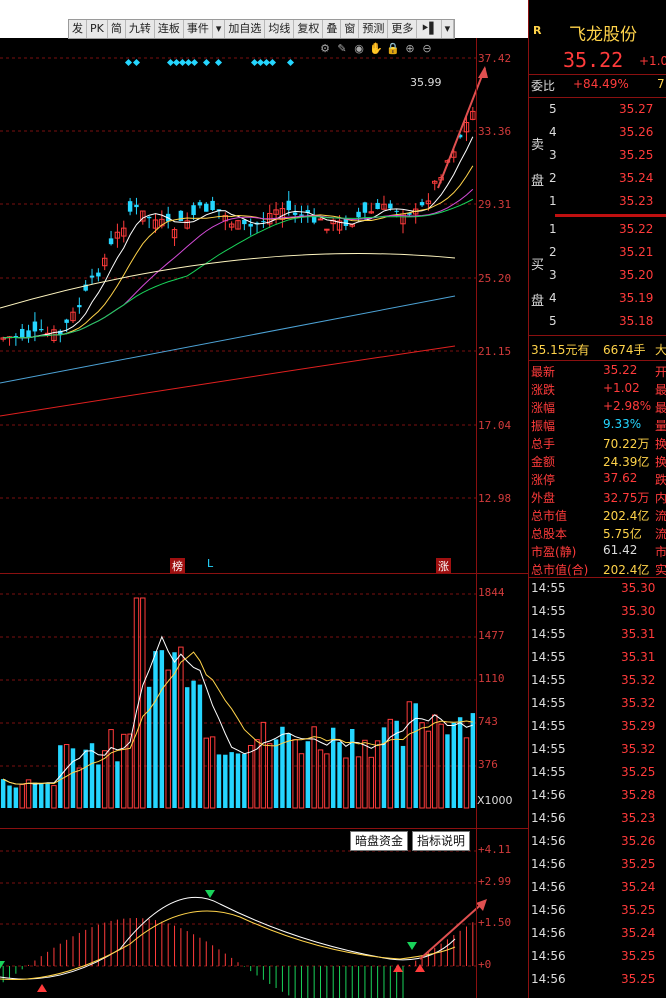 This screenshot has height=998, width=666. What do you see at coordinates (177, 566) in the screenshot?
I see `bang-marker: 榜` at bounding box center [177, 566].